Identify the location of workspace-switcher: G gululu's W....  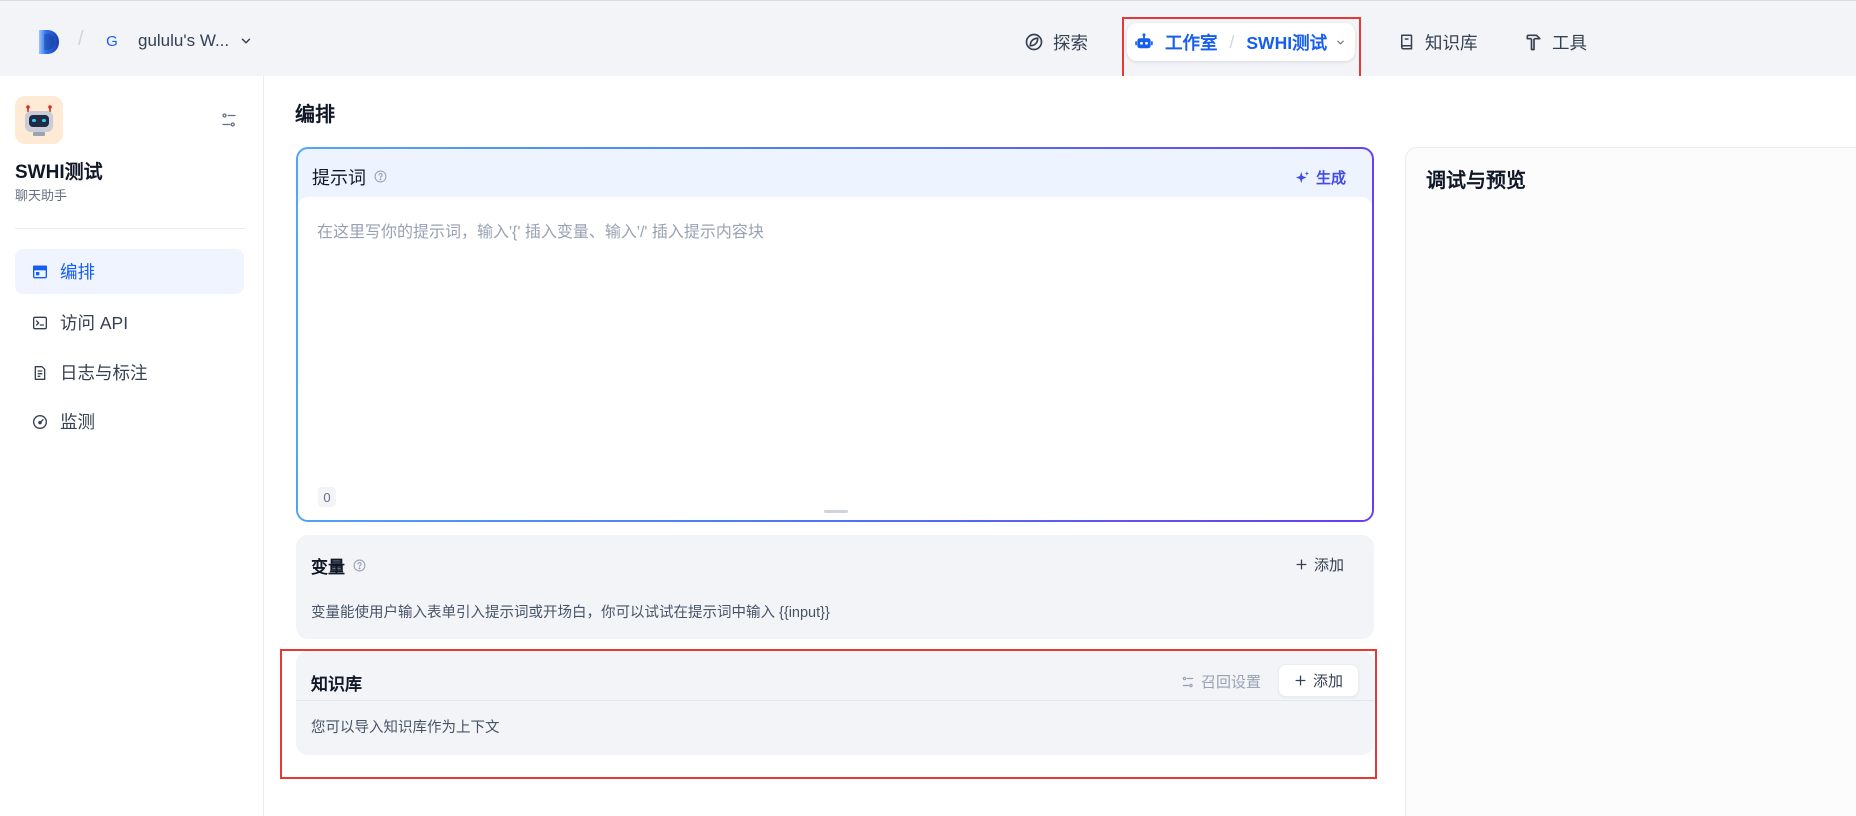
(176, 41).